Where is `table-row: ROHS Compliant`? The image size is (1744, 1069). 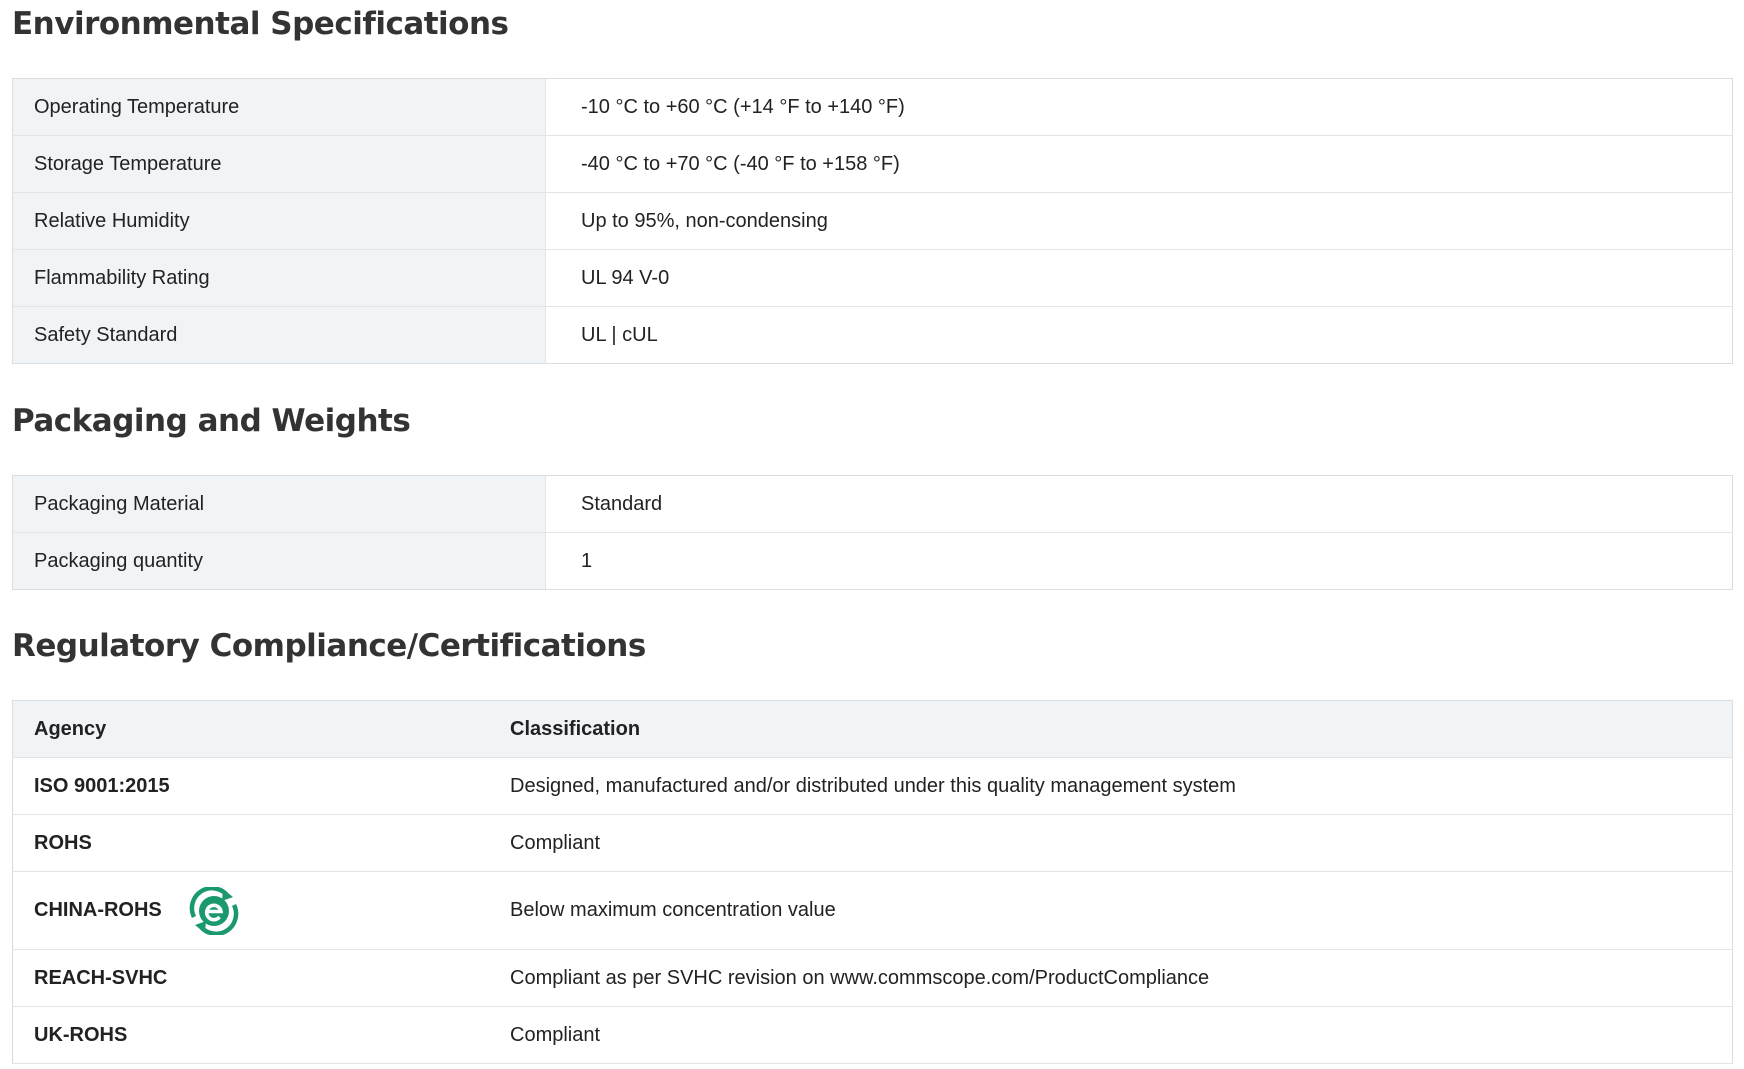
table-row: ROHS Compliant is located at coordinates (872, 843).